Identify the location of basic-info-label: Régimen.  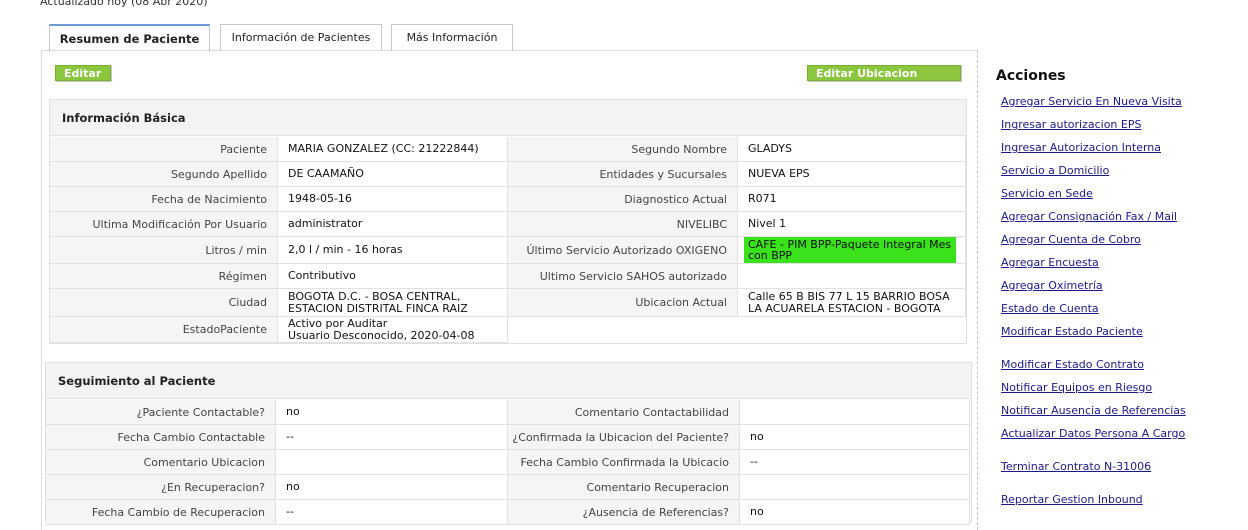
(164, 276).